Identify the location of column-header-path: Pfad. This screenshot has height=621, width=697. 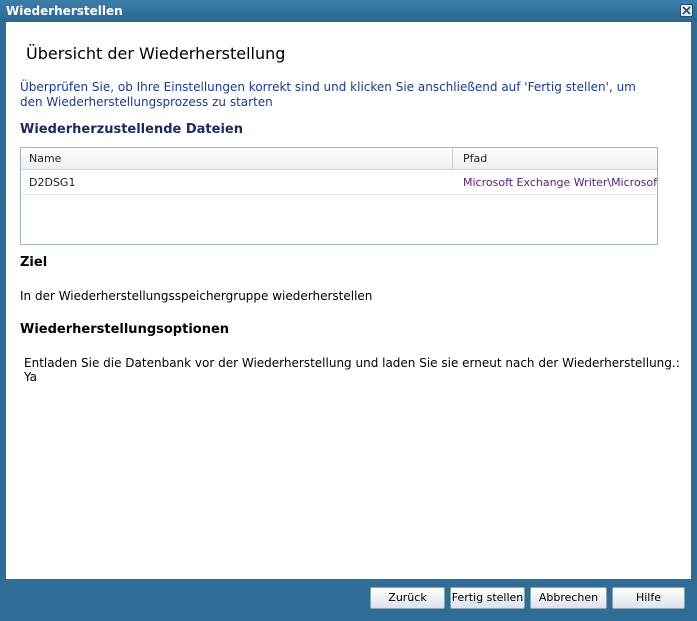
(475, 158).